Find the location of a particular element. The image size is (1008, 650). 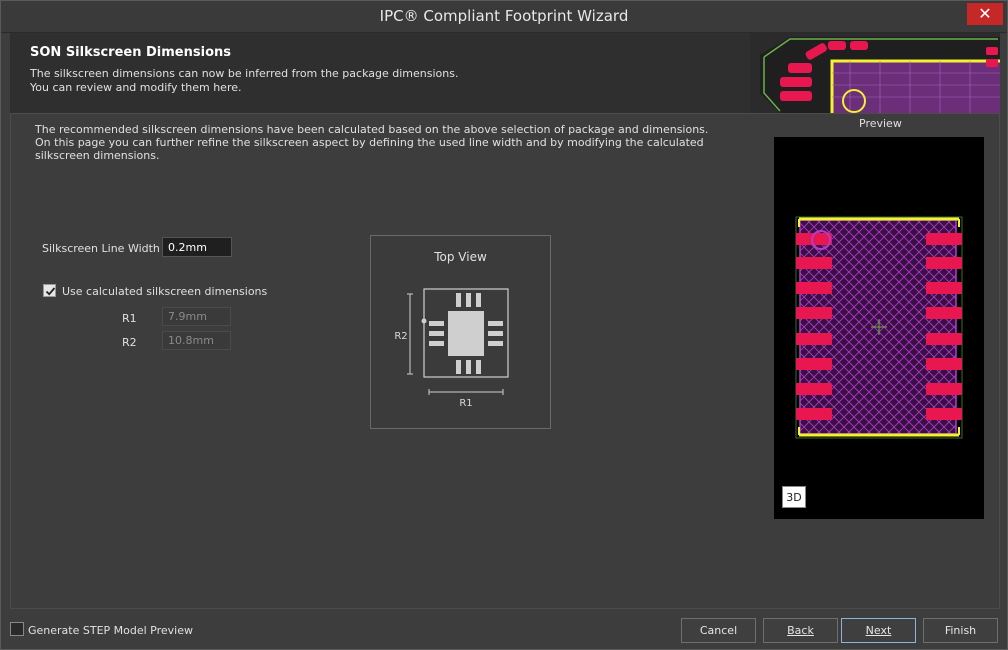

3d-view-button: 3D is located at coordinates (794, 497).